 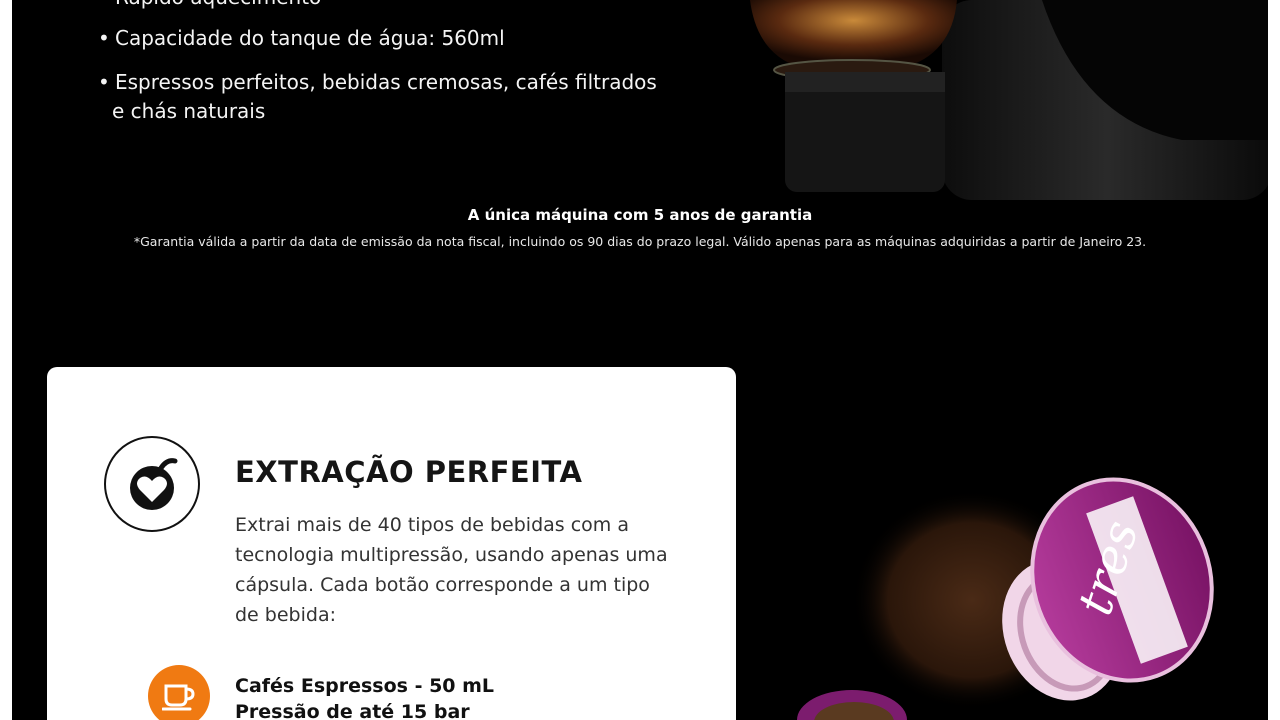 What do you see at coordinates (301, 38) in the screenshot?
I see `feature-item: • Capacidade do tanque de água: 560ml` at bounding box center [301, 38].